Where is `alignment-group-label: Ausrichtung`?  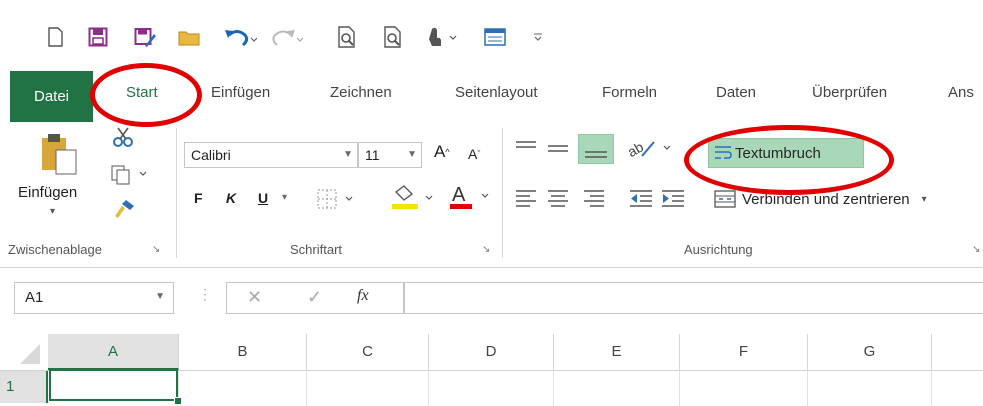 alignment-group-label: Ausrichtung is located at coordinates (718, 249).